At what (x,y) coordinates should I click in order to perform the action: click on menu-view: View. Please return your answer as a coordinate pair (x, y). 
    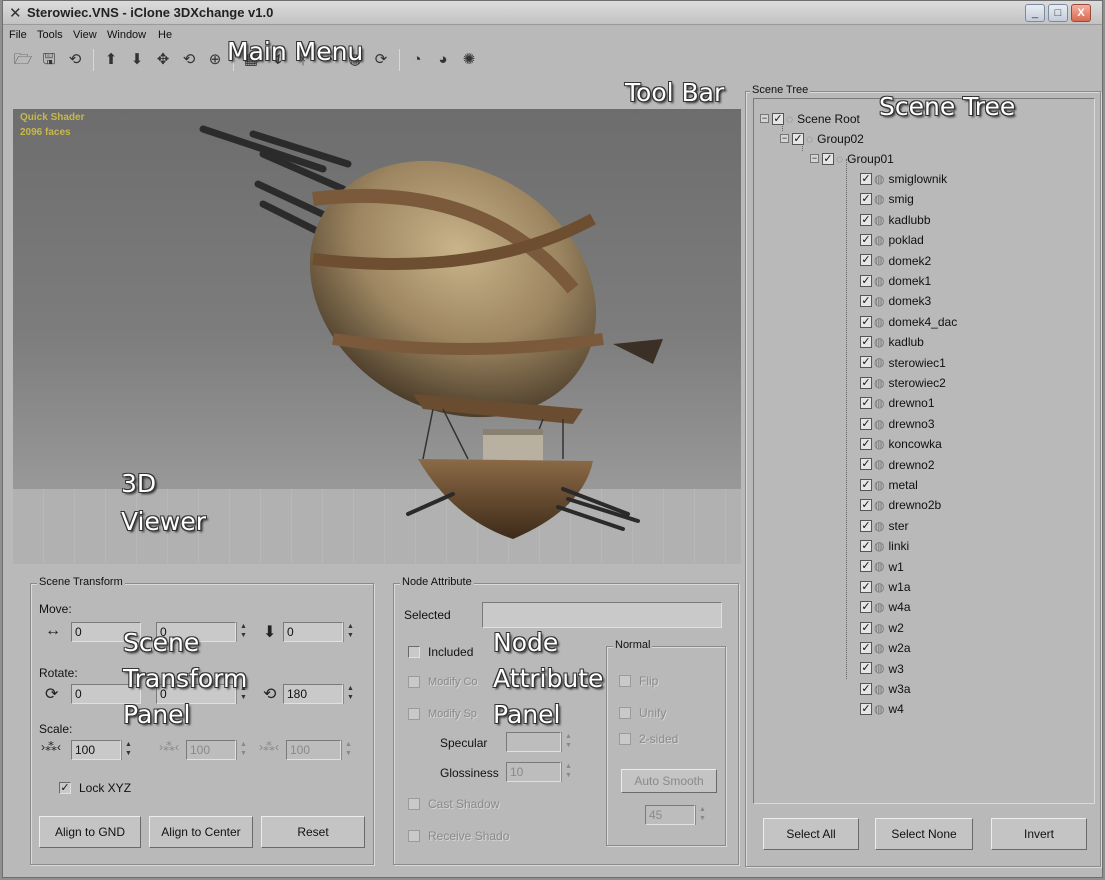
    Looking at the image, I should click on (85, 35).